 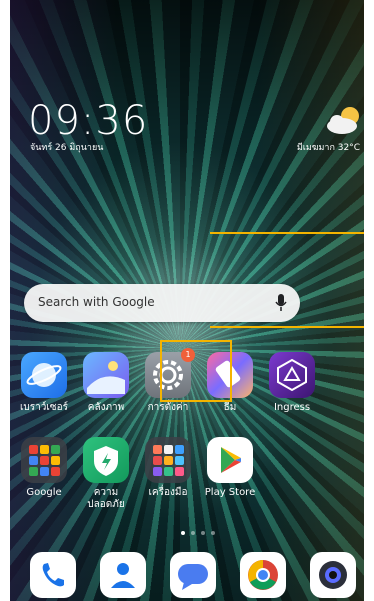 I want to click on camera-icon, so click(x=333, y=575).